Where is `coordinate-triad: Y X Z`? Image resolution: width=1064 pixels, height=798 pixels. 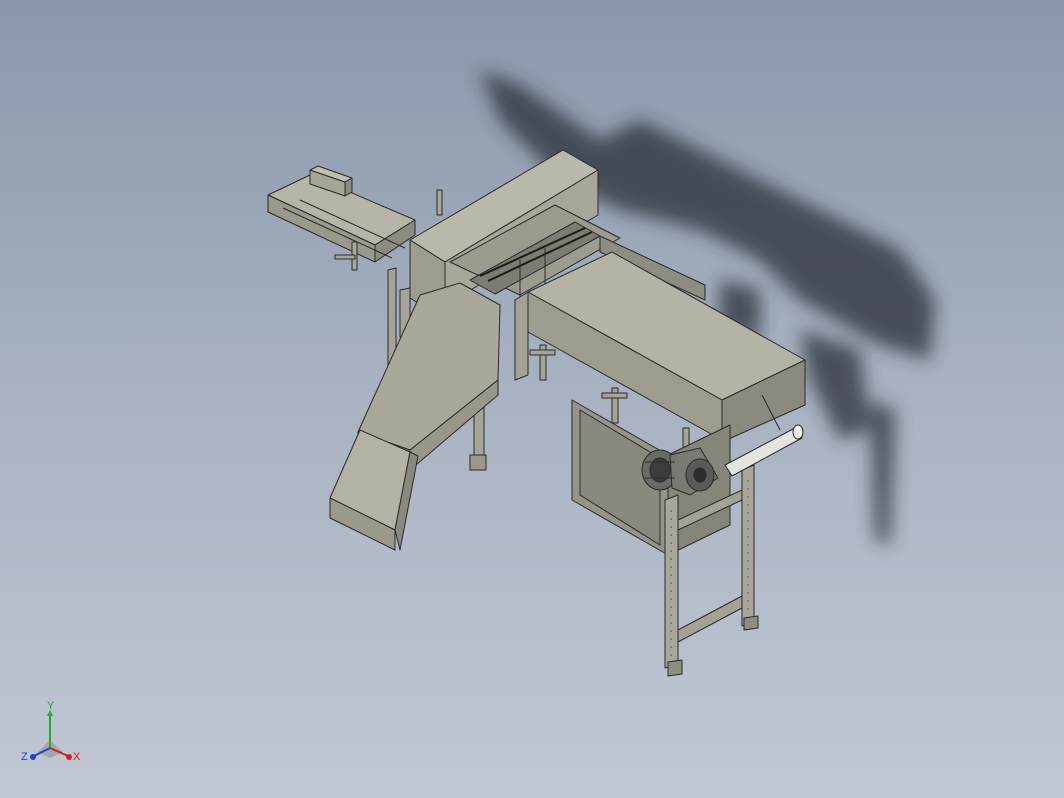
coordinate-triad: Y X Z is located at coordinates (53, 736).